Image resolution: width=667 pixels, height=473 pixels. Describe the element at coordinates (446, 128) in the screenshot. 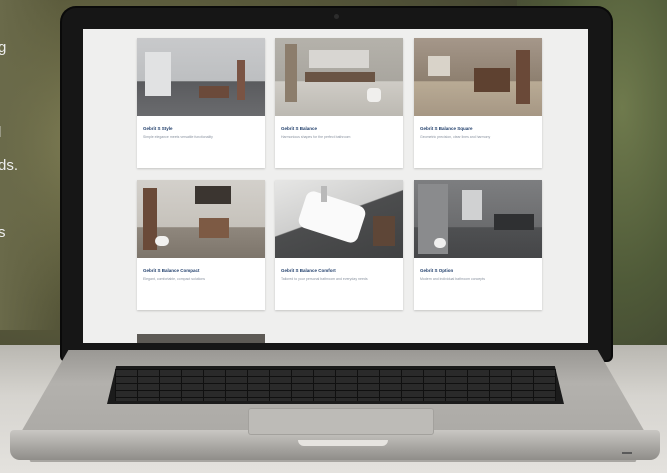

I see `card-title: Gebrit S Balance Square` at that location.